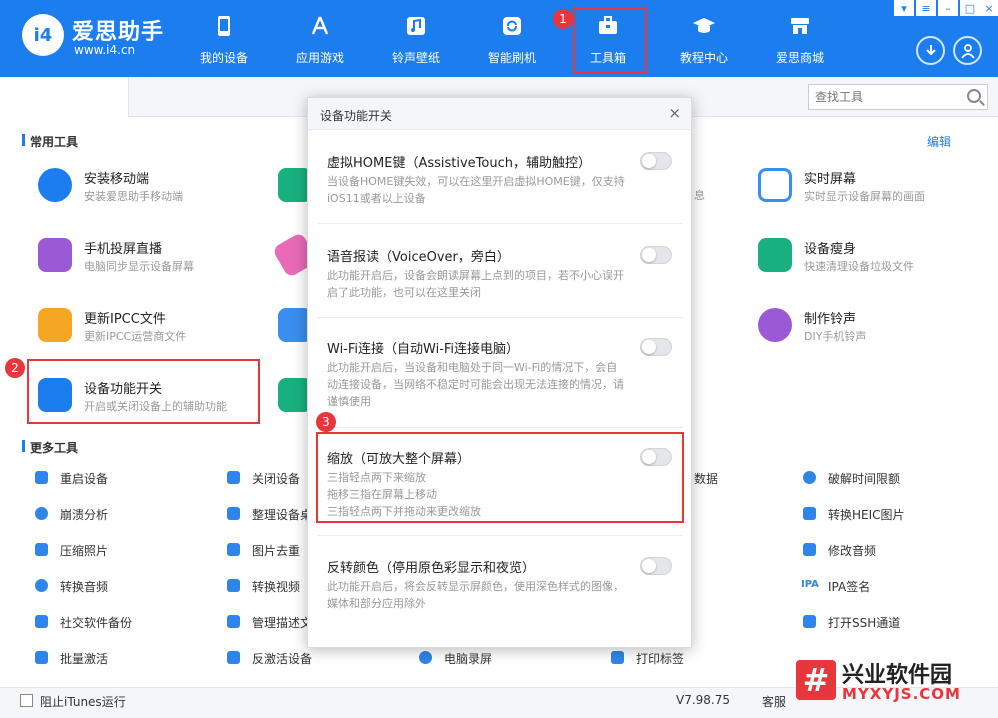  What do you see at coordinates (656, 347) in the screenshot?
I see `wifi-connect-toggle` at bounding box center [656, 347].